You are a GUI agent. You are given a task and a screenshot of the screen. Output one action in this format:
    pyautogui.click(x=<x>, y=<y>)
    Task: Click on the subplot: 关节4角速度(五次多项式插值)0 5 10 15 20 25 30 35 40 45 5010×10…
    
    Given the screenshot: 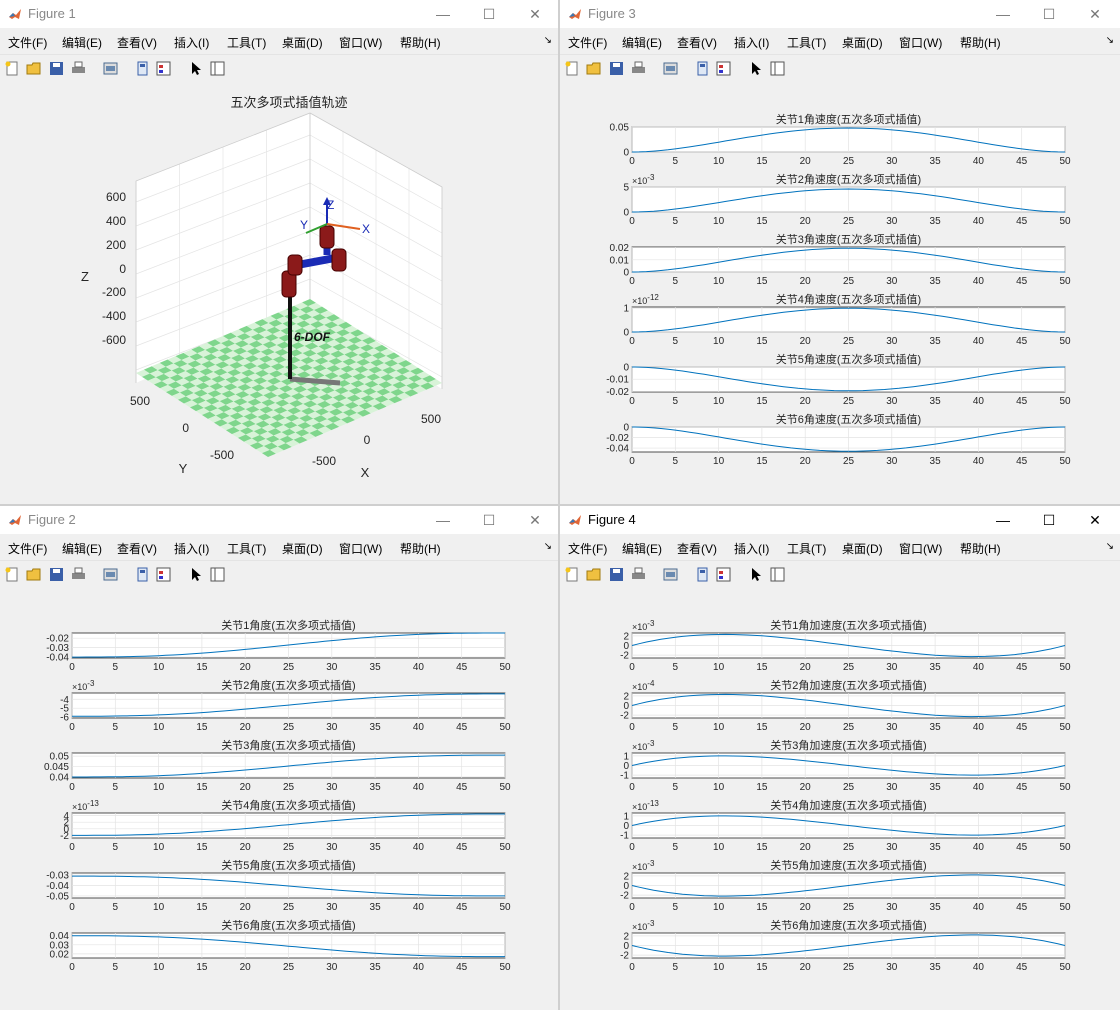 What is the action you would take?
    pyautogui.click(x=847, y=319)
    